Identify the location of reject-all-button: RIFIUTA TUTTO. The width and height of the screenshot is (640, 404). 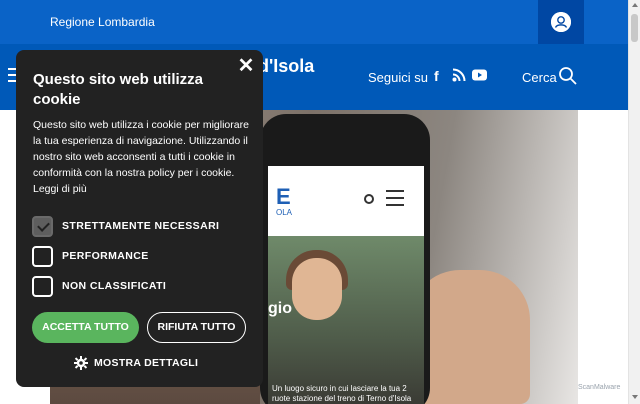
(196, 327).